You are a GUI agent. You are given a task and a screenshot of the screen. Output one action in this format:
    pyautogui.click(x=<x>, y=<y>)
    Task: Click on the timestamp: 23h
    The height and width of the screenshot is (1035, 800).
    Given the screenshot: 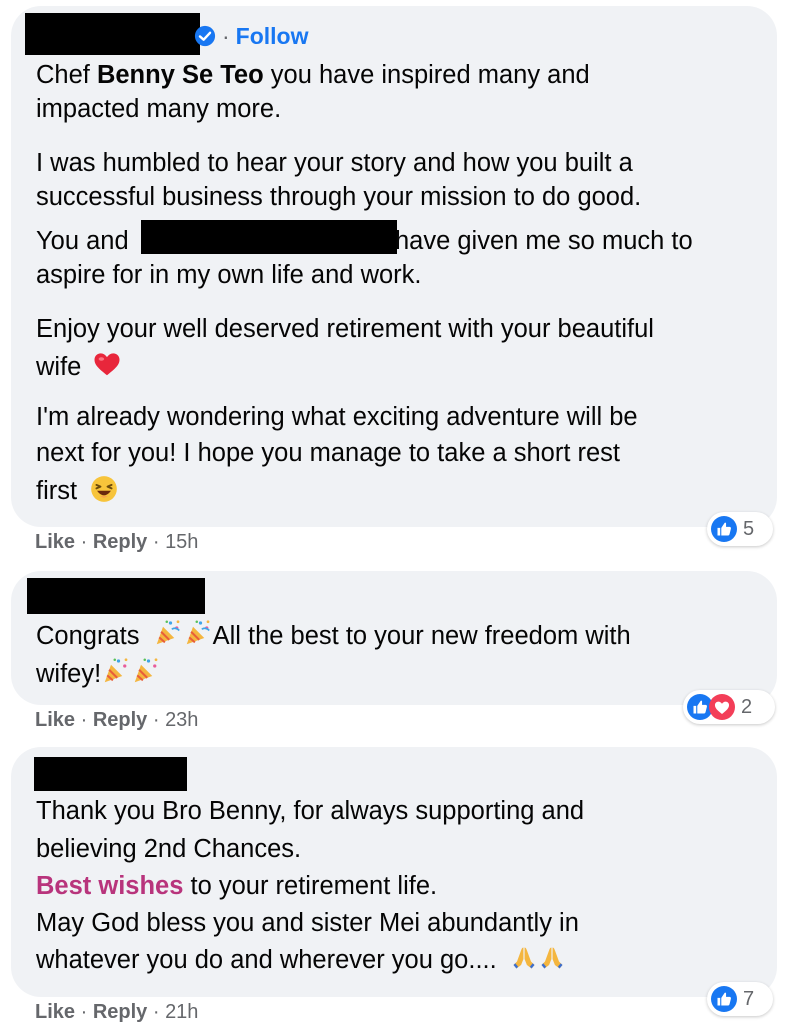 What is the action you would take?
    pyautogui.click(x=181, y=720)
    